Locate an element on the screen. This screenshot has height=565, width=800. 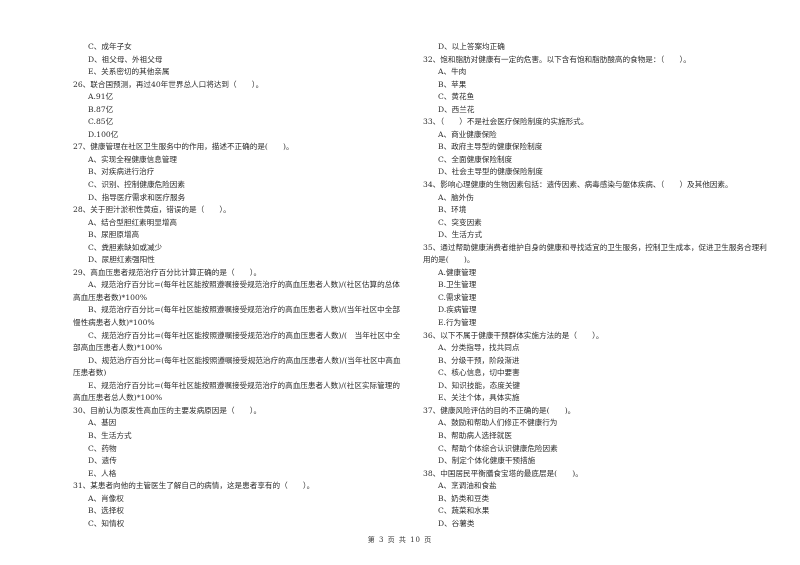
option: A.健康管理 is located at coordinates (457, 272).